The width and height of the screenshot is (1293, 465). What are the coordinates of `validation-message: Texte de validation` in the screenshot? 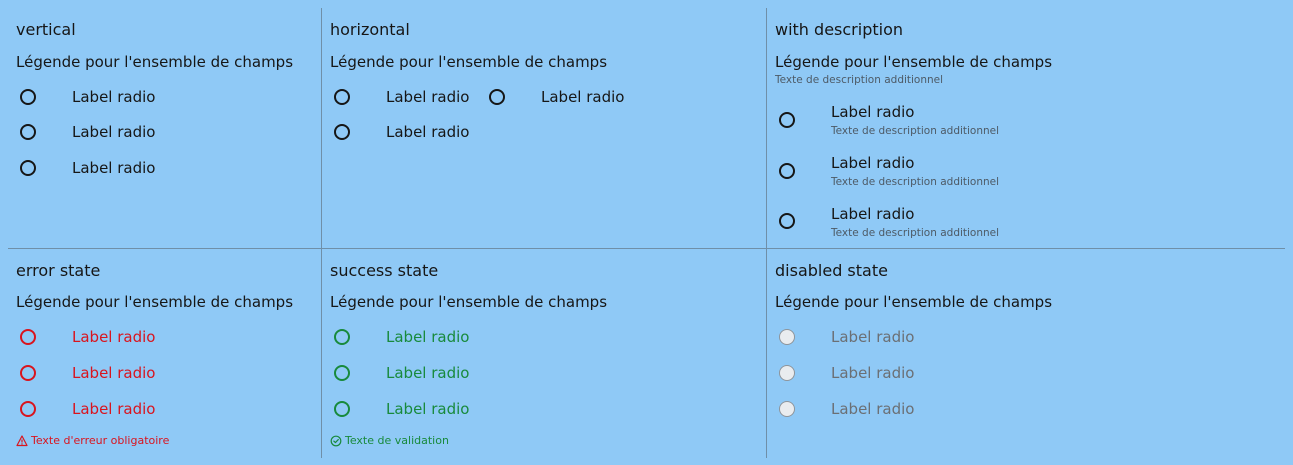 It's located at (389, 441).